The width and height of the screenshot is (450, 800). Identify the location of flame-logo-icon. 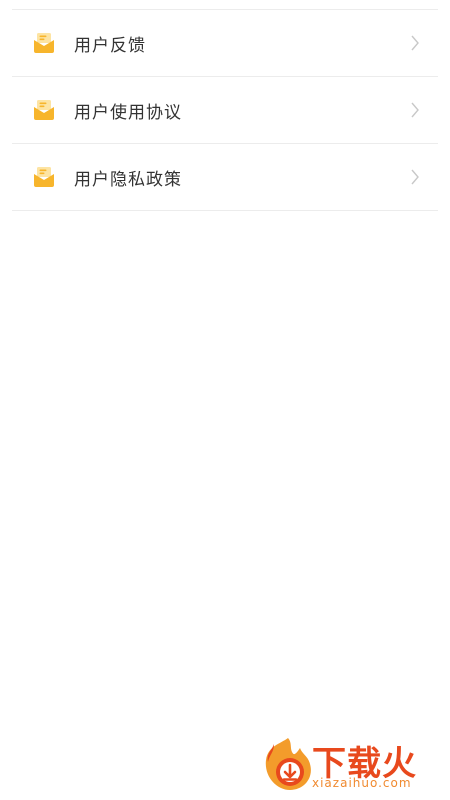
(288, 764).